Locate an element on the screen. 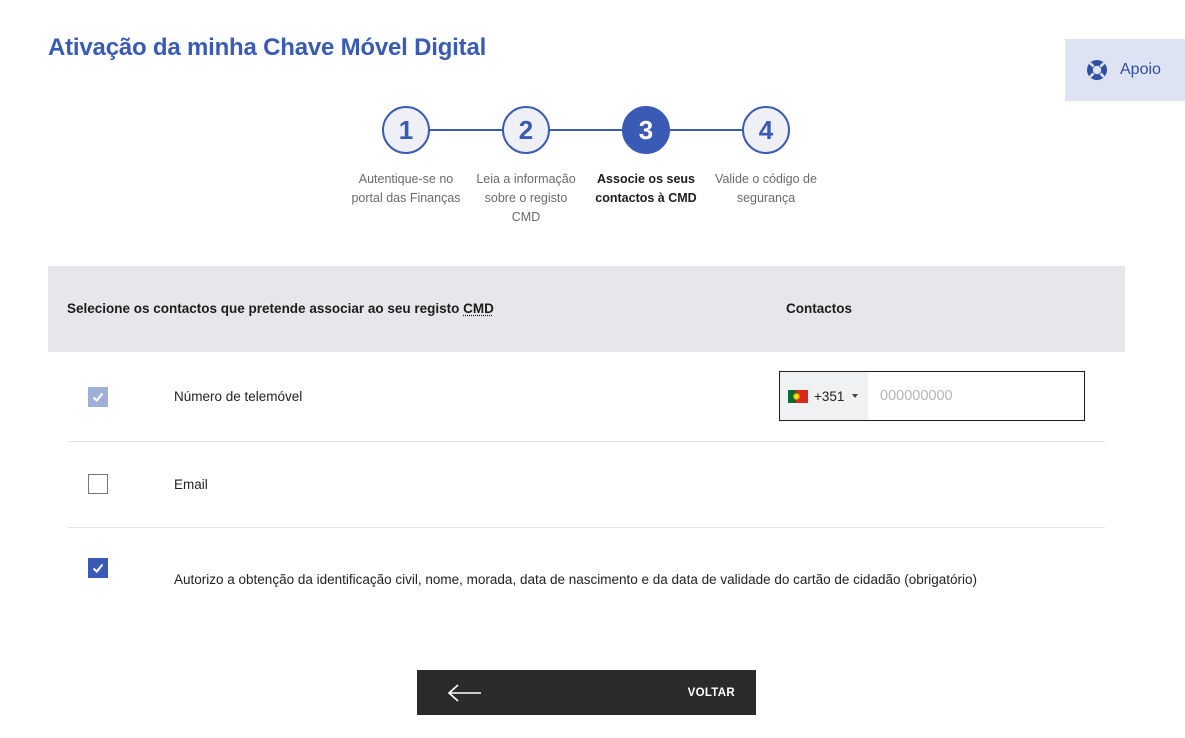  support-button: Apoio is located at coordinates (1125, 70).